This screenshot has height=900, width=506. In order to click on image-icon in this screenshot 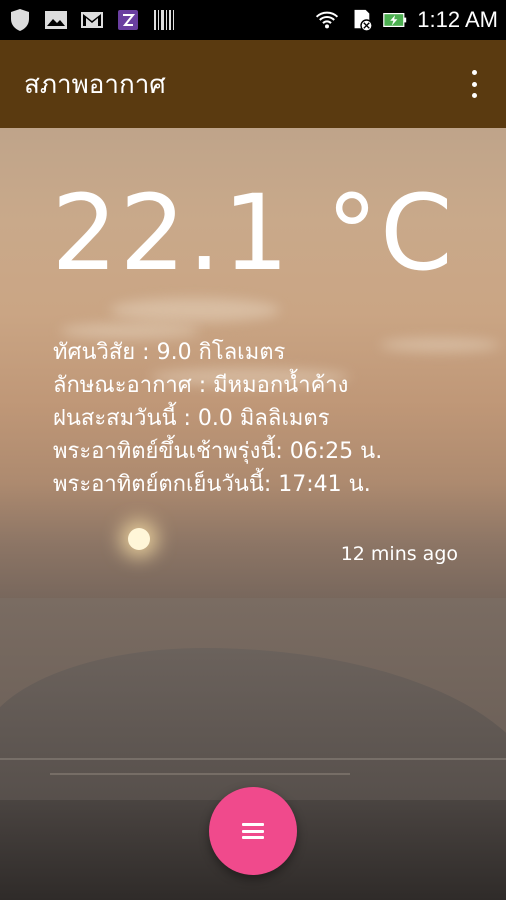, I will do `click(56, 20)`.